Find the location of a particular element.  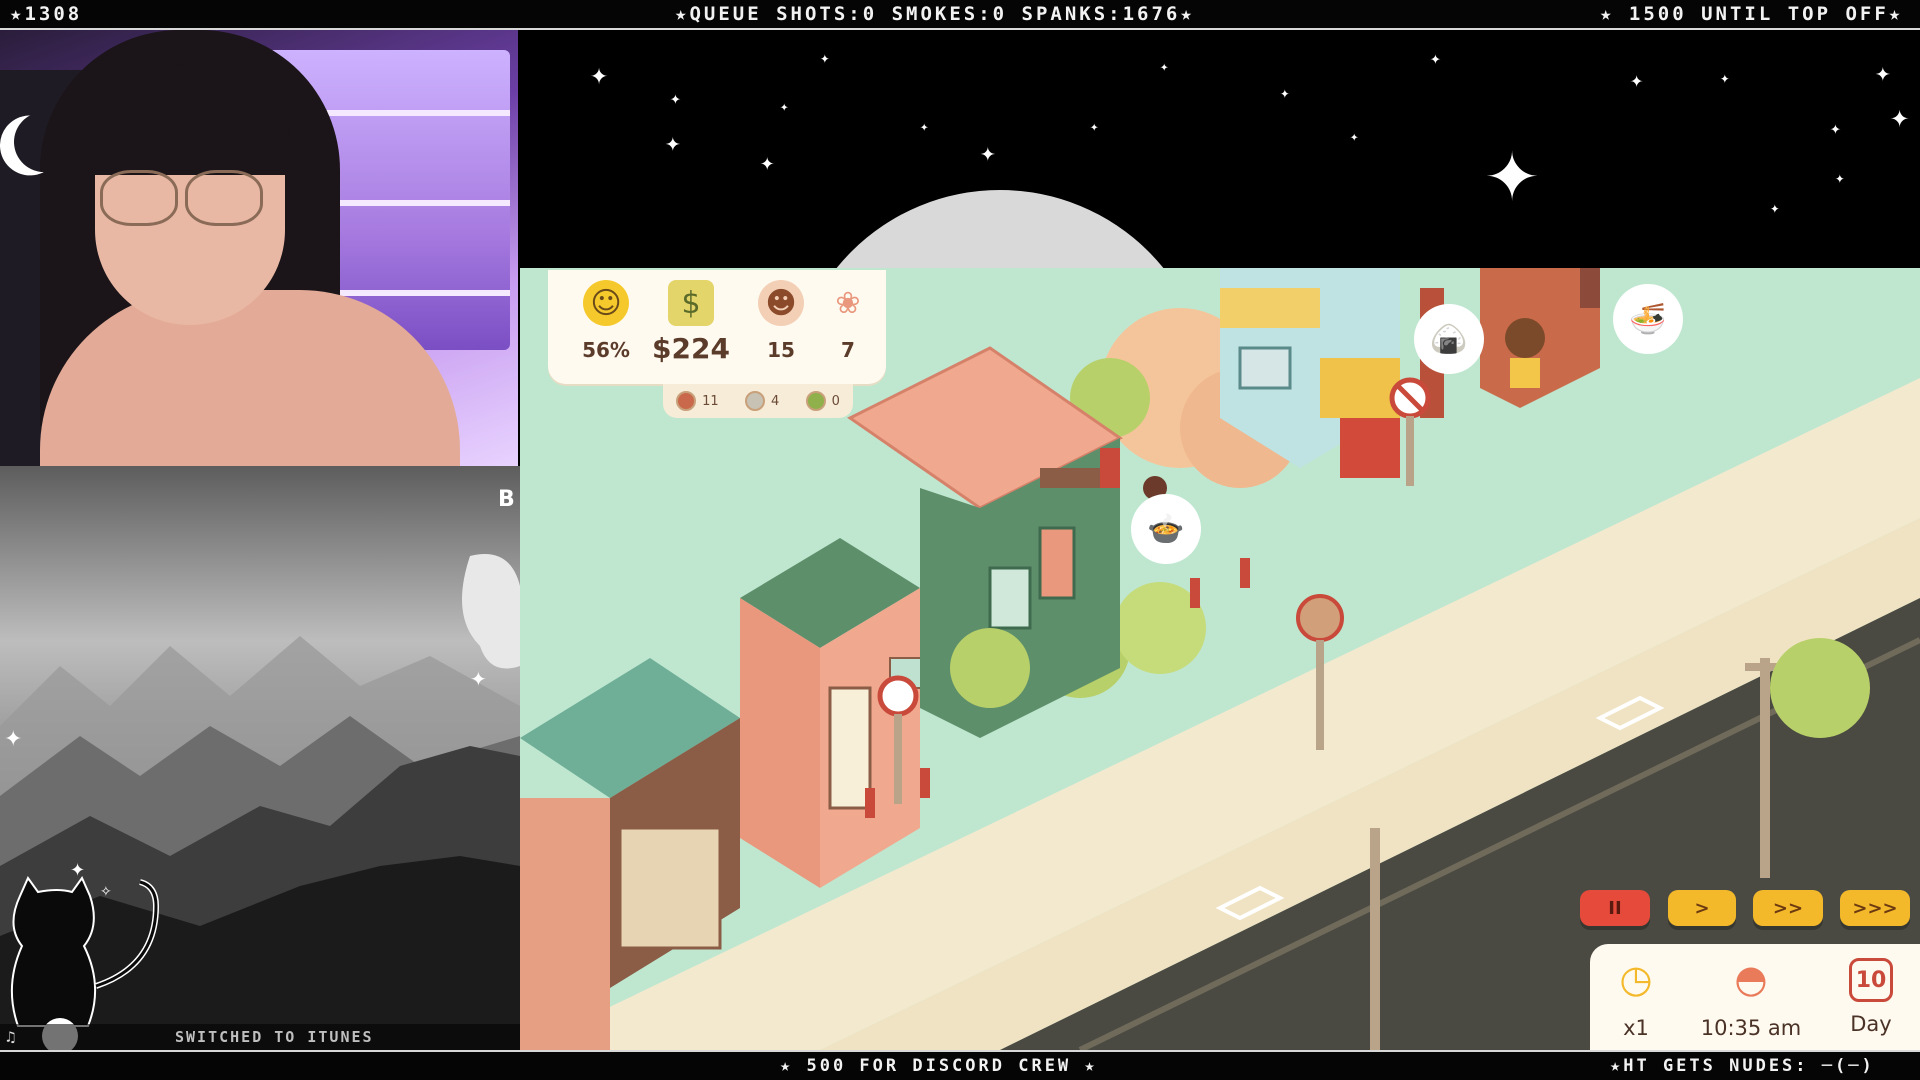

ticker-bottom-center: ★ 500 FOR DISCORD CREW ★ is located at coordinates (939, 1066).